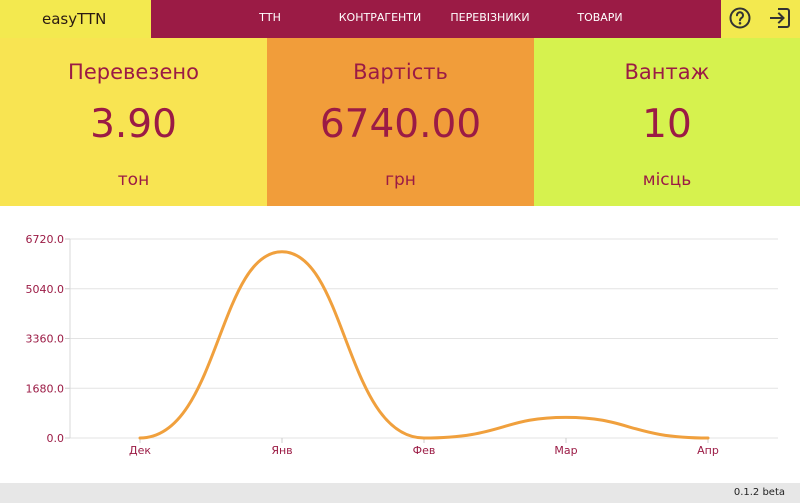 This screenshot has width=800, height=503. I want to click on nav-item-ttn: ТТН, so click(270, 19).